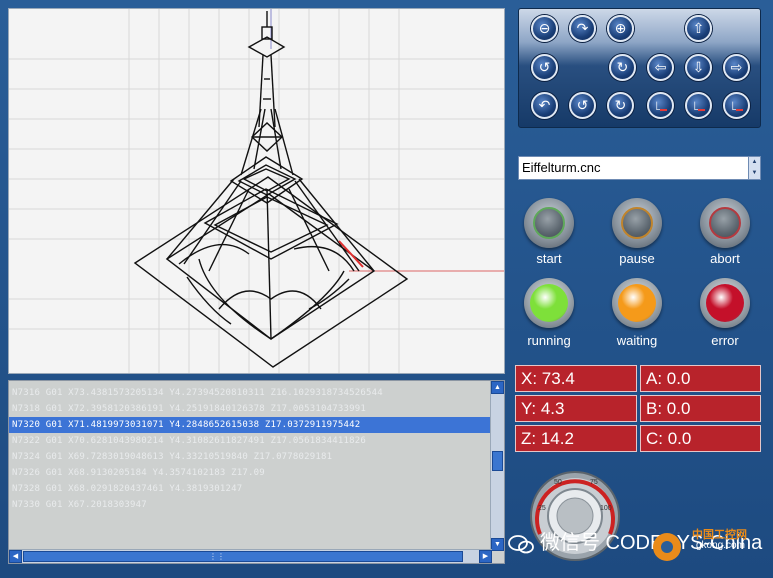 Image resolution: width=773 pixels, height=578 pixels. I want to click on coord-x: X: 73.4, so click(576, 378).